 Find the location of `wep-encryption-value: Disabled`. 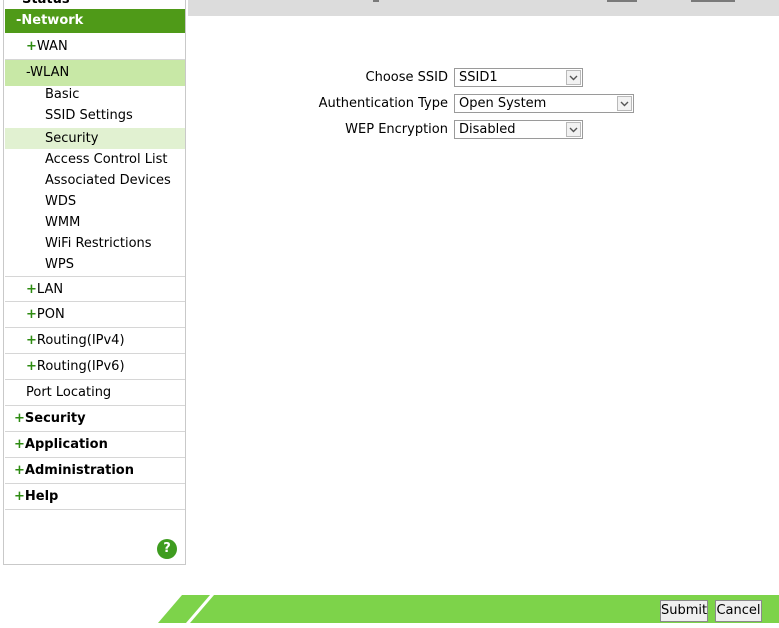

wep-encryption-value: Disabled is located at coordinates (487, 129).